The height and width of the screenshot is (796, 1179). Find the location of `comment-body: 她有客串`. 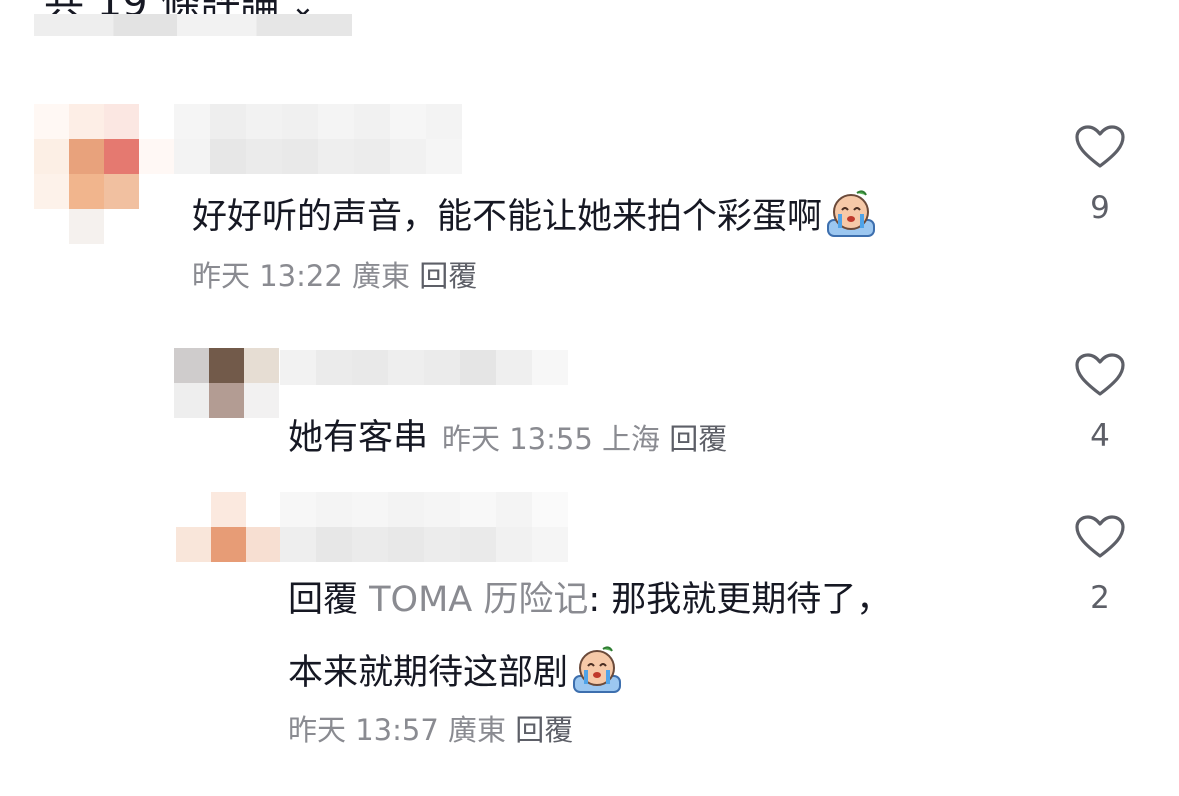

comment-body: 她有客串 is located at coordinates (358, 438).